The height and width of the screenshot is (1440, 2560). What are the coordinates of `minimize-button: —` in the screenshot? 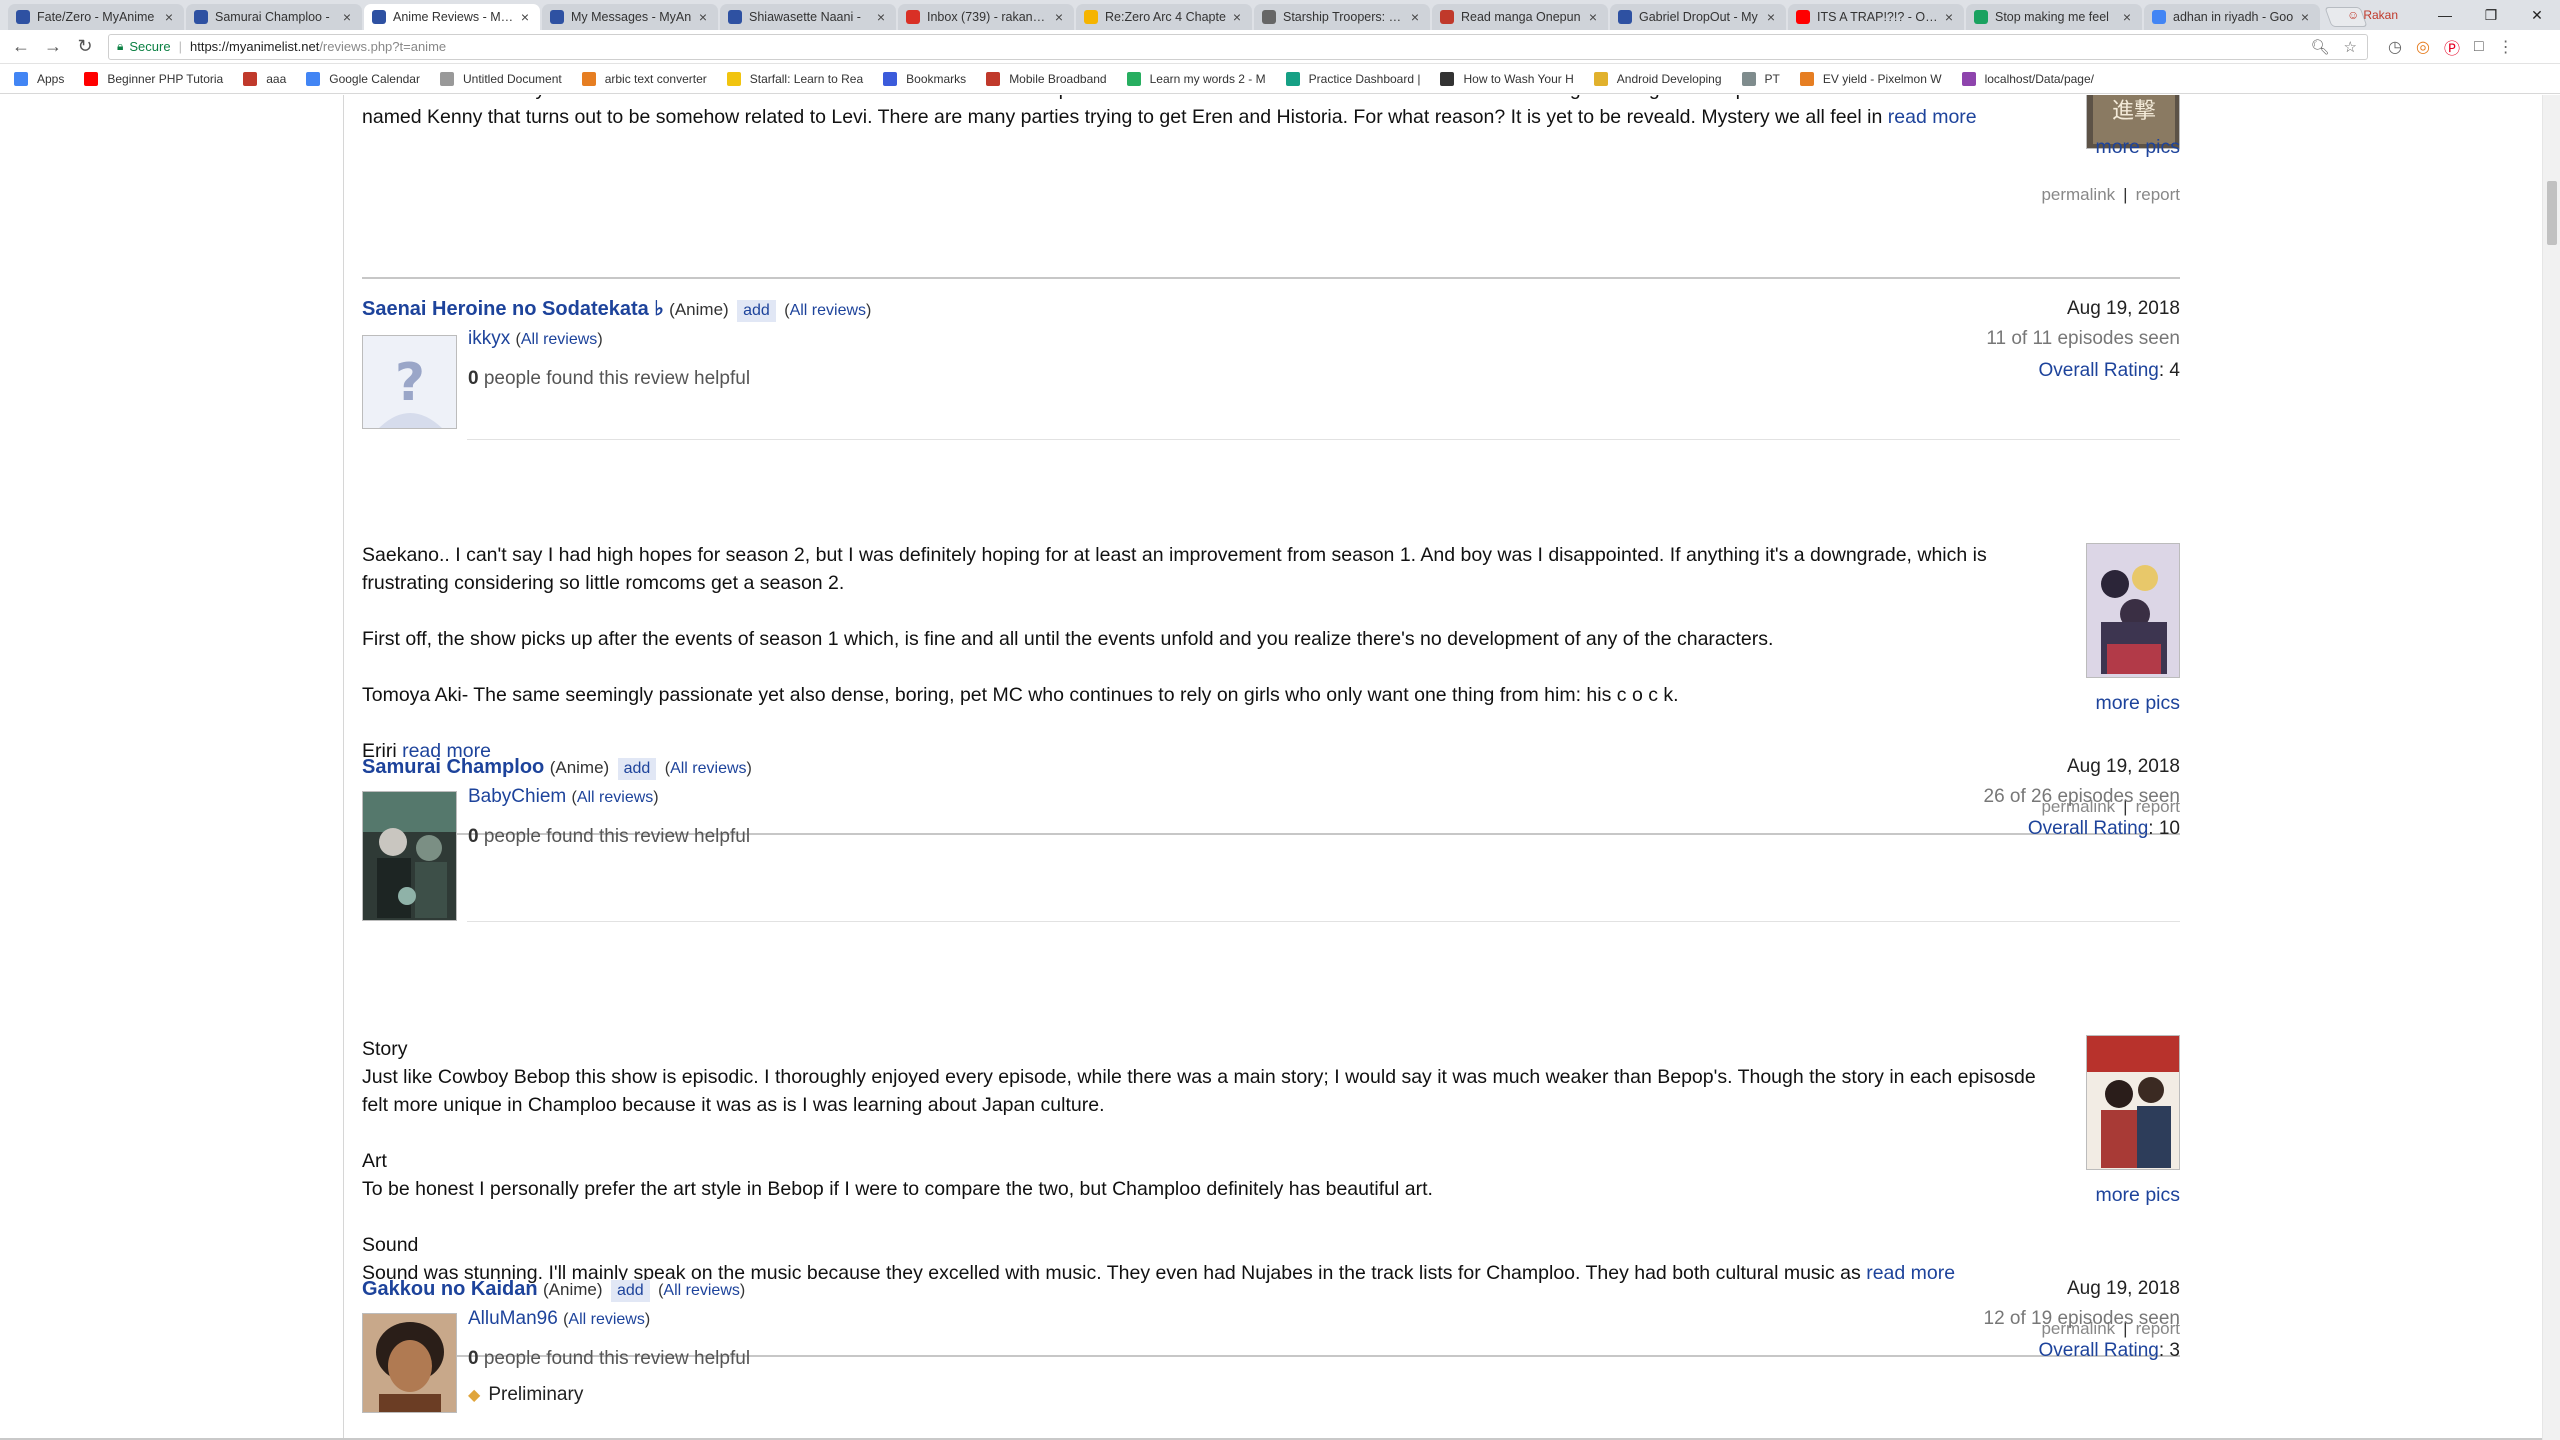 It's located at (2445, 15).